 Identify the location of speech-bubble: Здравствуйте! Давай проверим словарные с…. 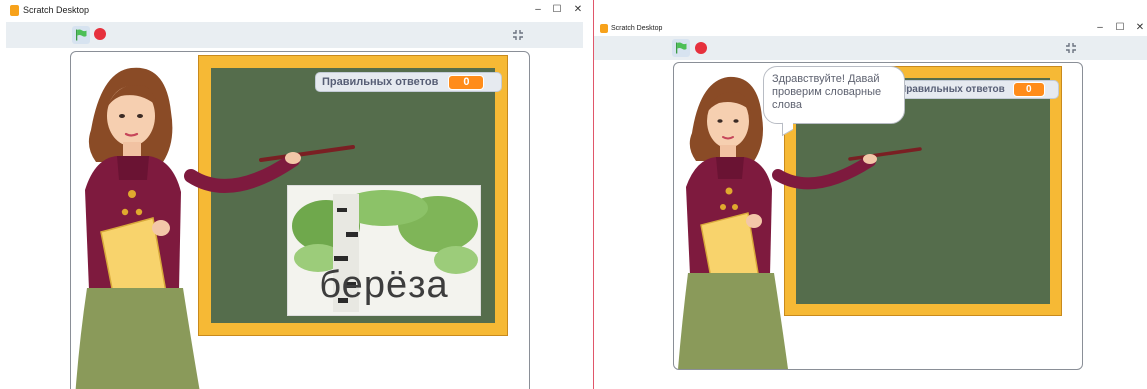
(834, 95).